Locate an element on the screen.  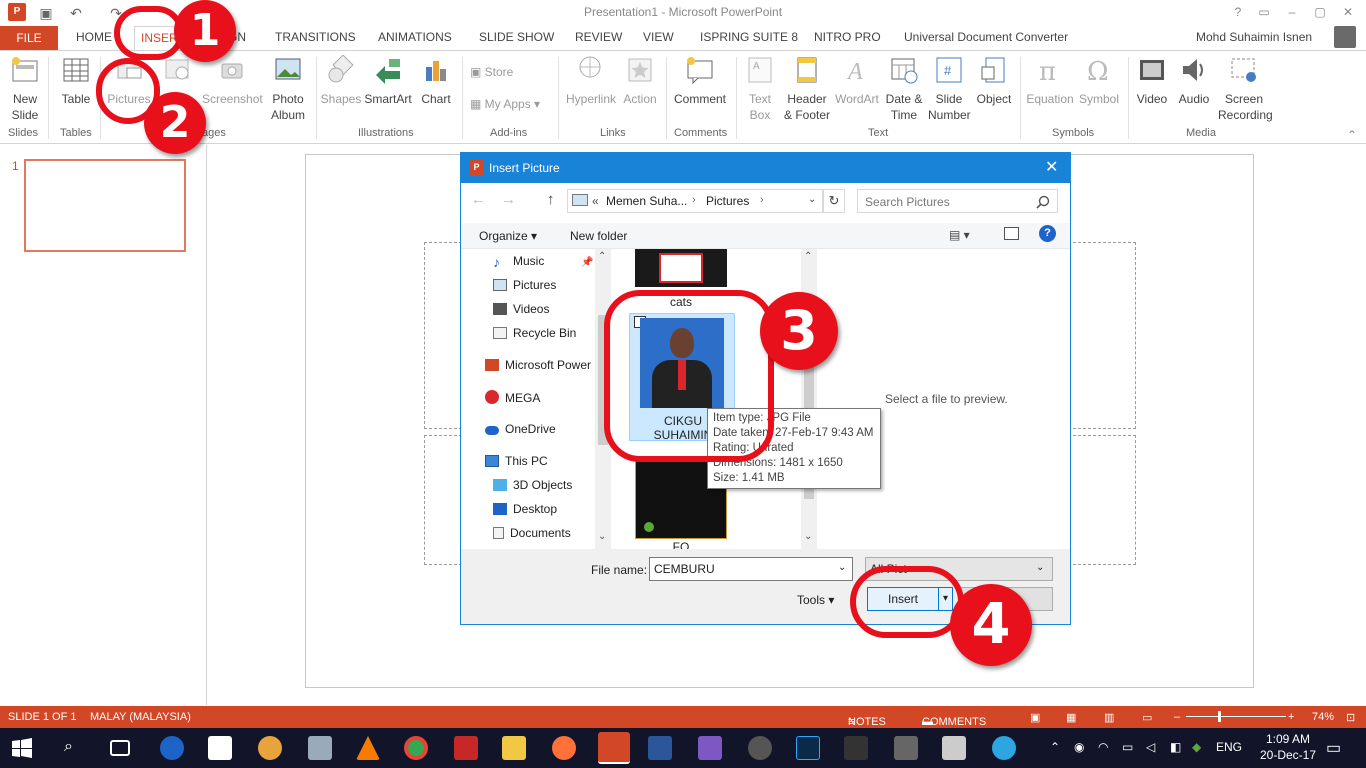
windows-start-icon is located at coordinates (22, 748).